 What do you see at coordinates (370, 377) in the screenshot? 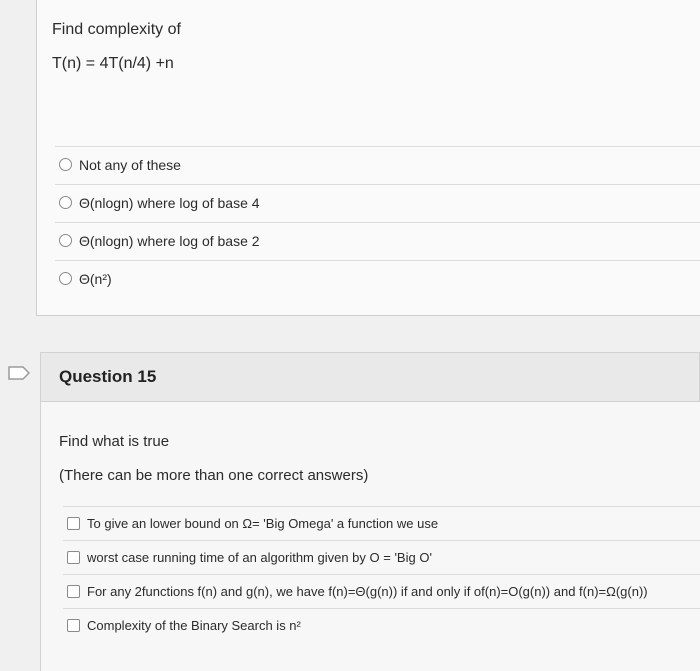
I see `question-15-header: Question 15` at bounding box center [370, 377].